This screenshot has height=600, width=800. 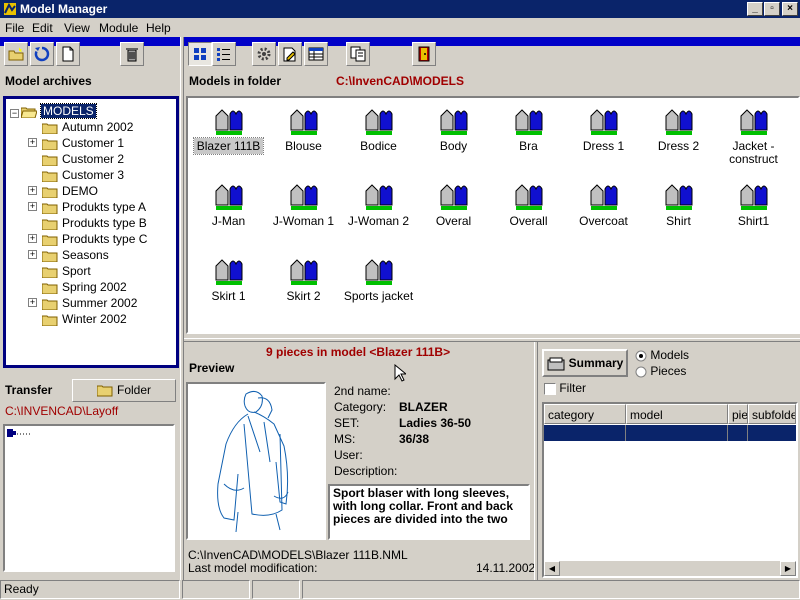 I want to click on tree-folder-item: Customer 1, so click(x=83, y=143).